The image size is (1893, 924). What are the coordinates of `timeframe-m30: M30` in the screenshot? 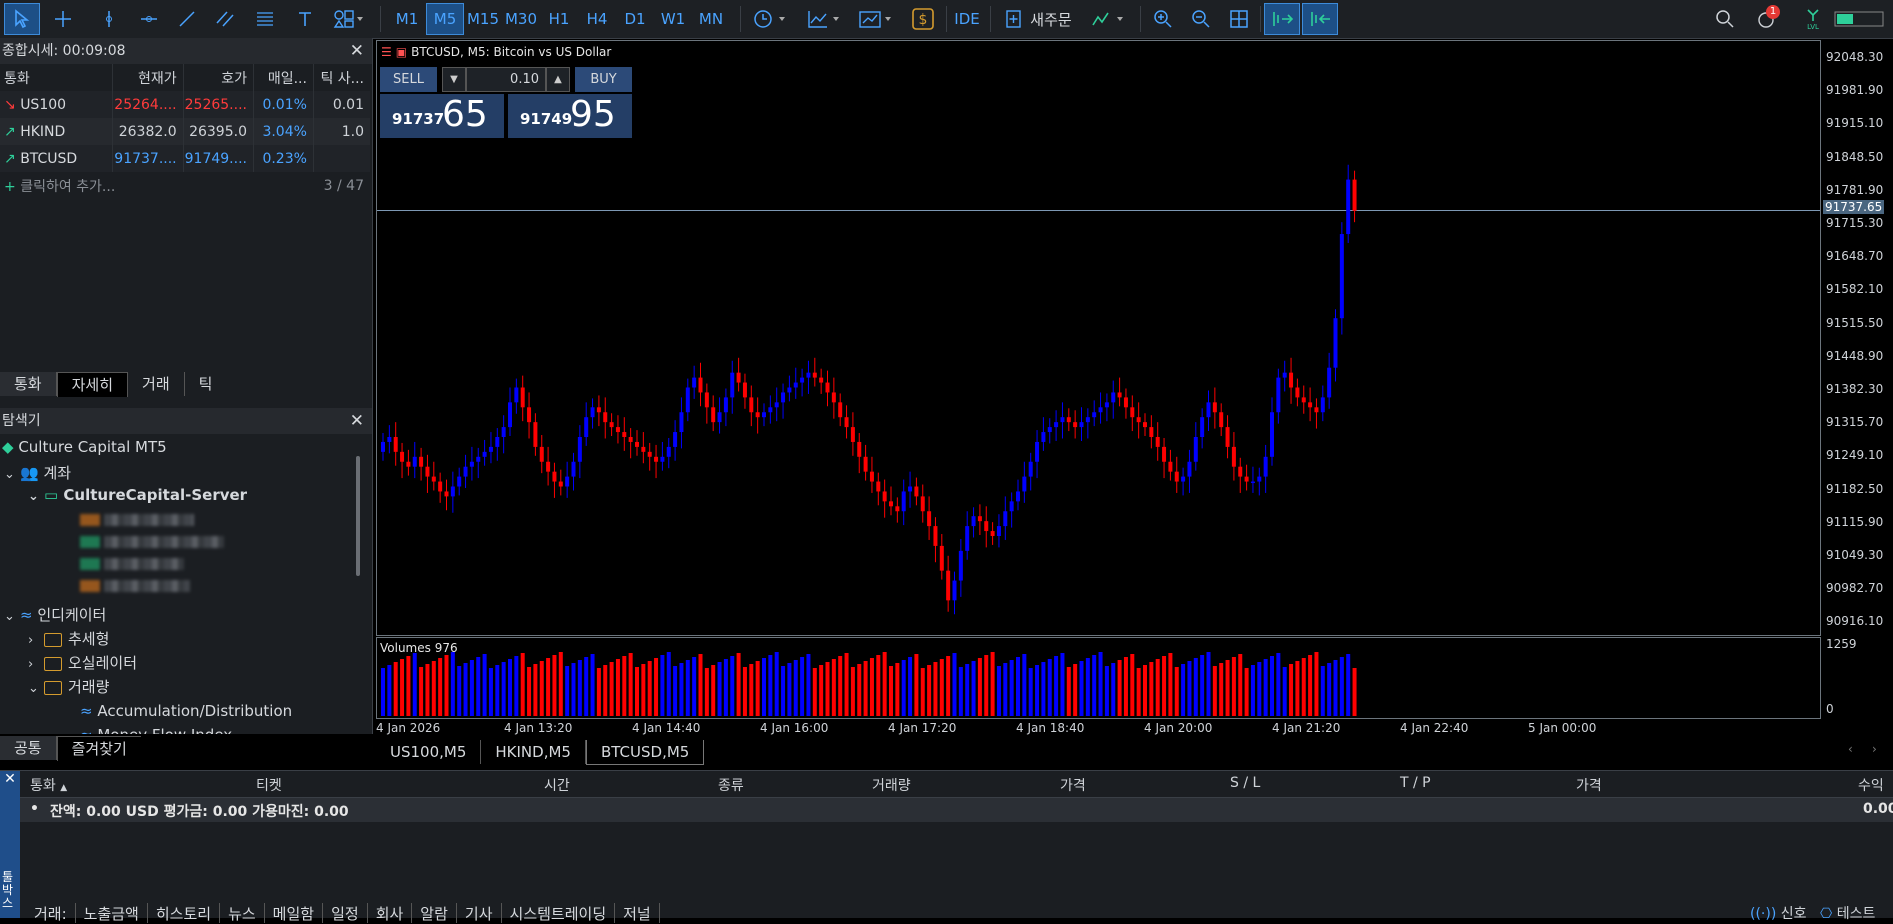 It's located at (521, 19).